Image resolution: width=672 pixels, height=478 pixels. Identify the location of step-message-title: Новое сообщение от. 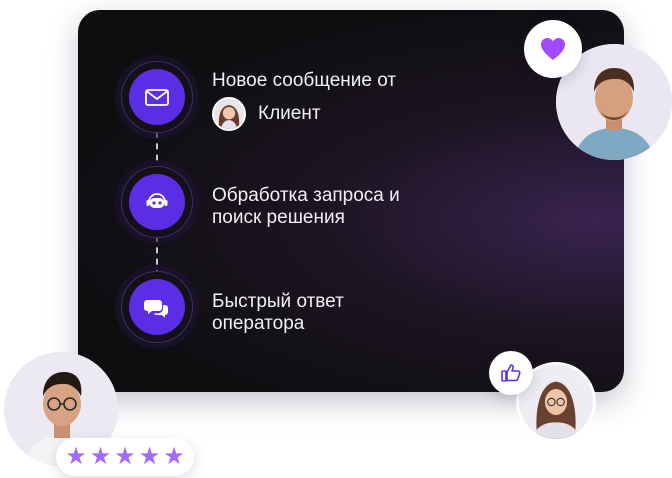
(304, 80).